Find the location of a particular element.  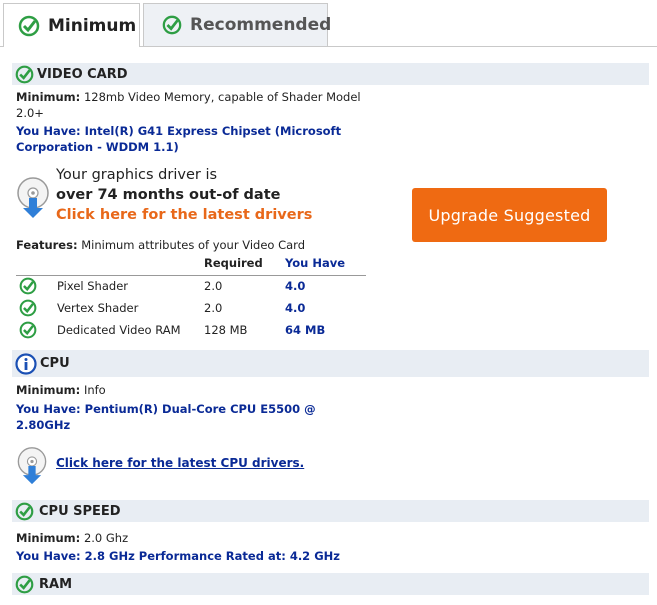

feature-required: 128 MB is located at coordinates (226, 330).